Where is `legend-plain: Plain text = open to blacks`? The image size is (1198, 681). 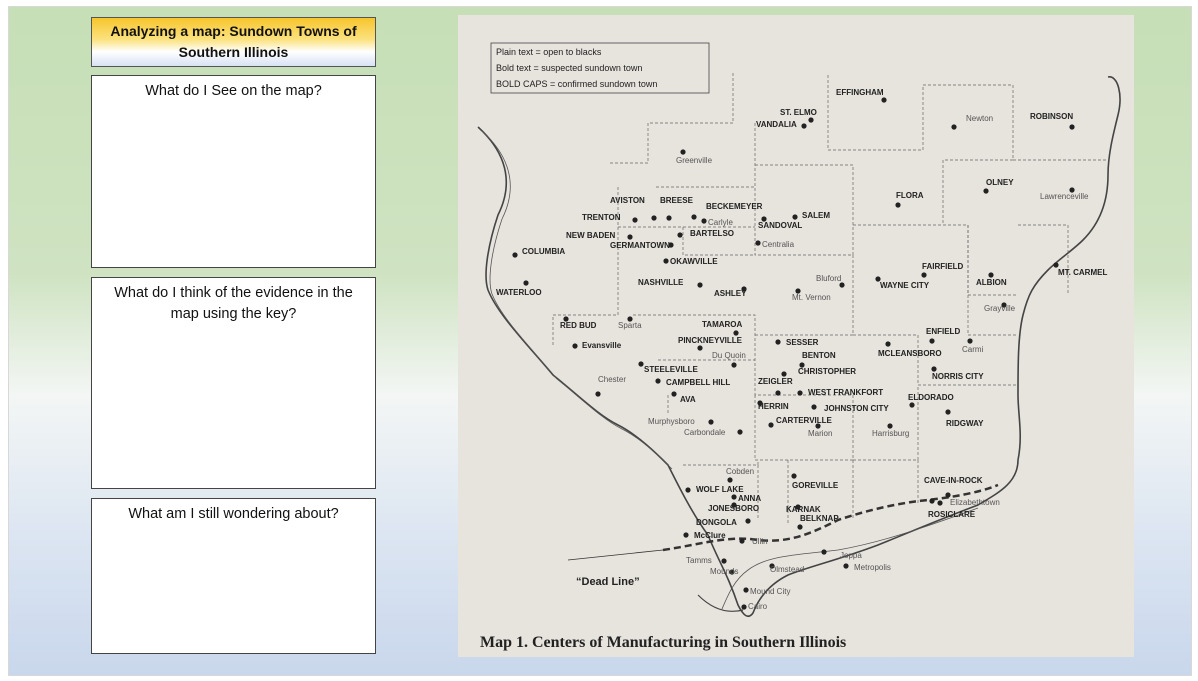
legend-plain: Plain text = open to blacks is located at coordinates (549, 52).